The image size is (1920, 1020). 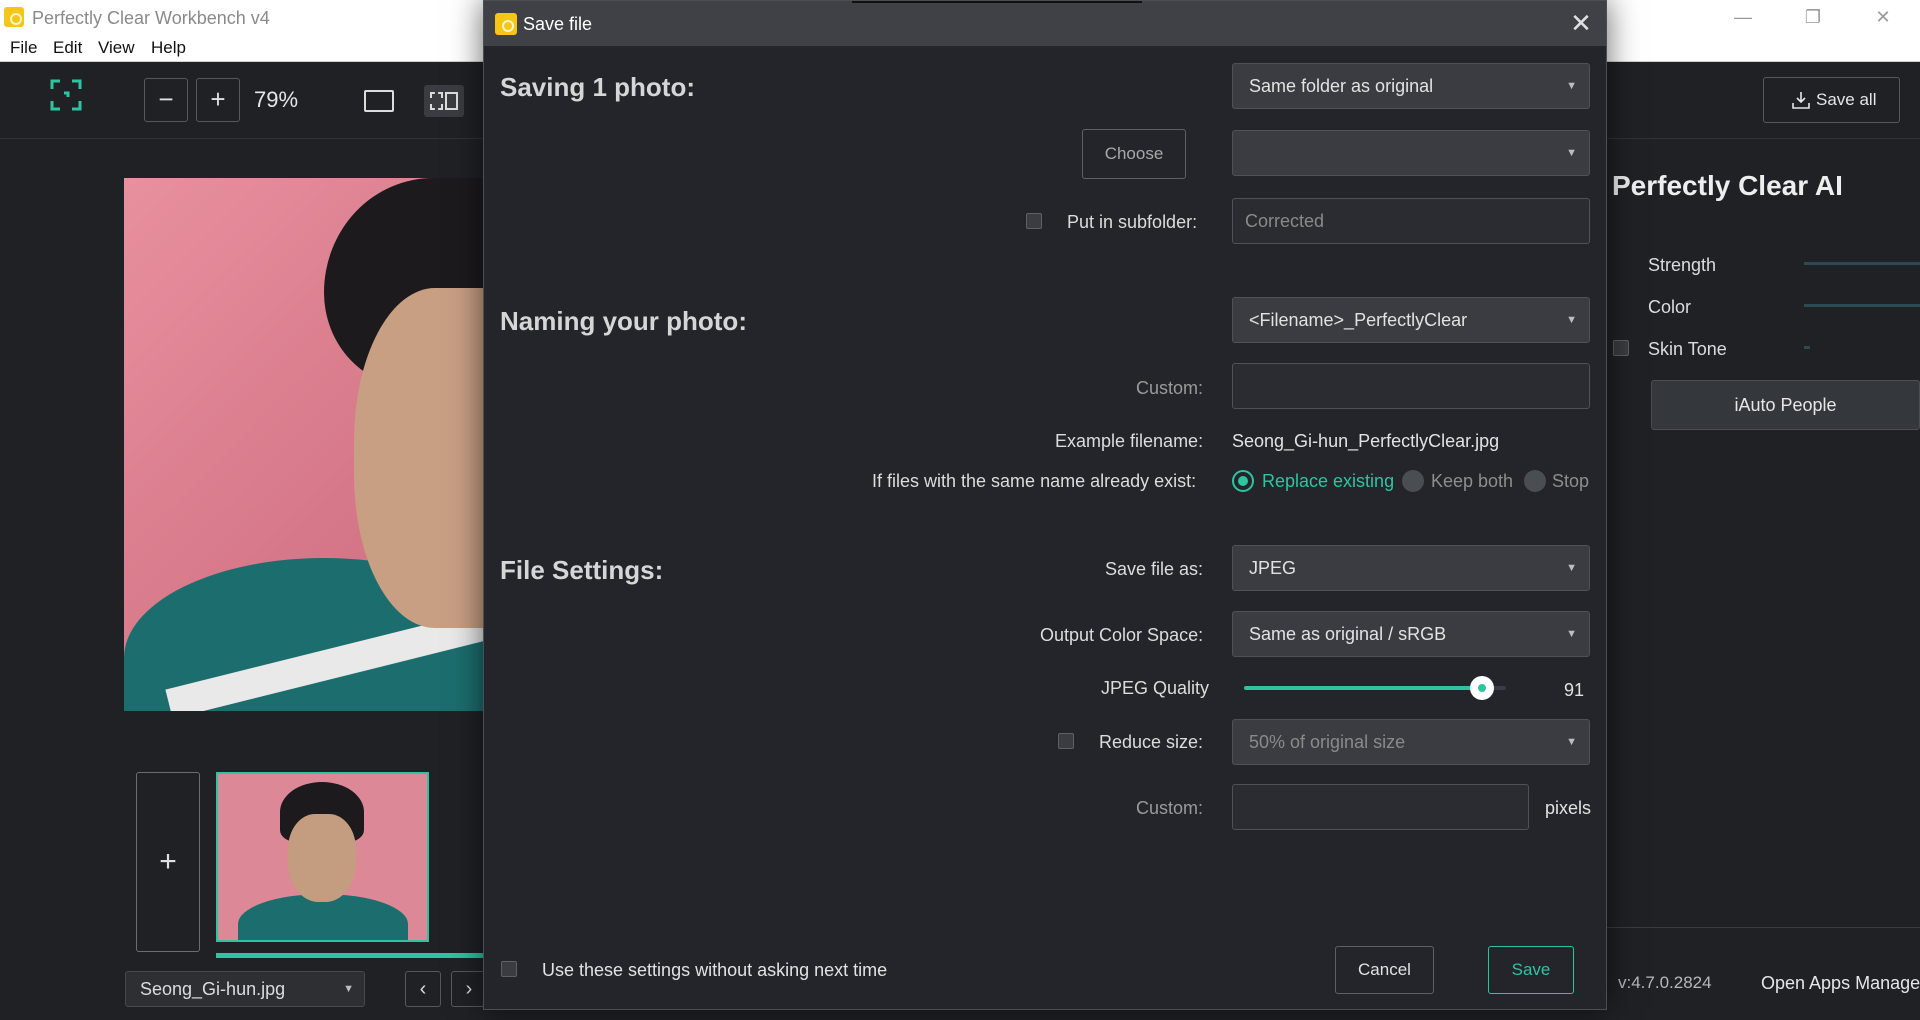 I want to click on app-logo-icon, so click(x=14, y=17).